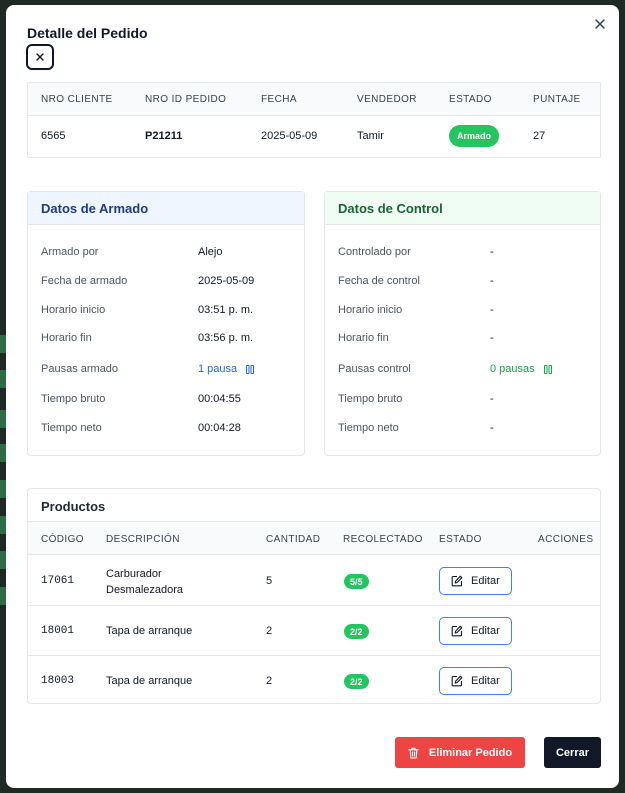 Image resolution: width=625 pixels, height=793 pixels. Describe the element at coordinates (370, 136) in the screenshot. I see `vendedor-value: Tamir` at that location.